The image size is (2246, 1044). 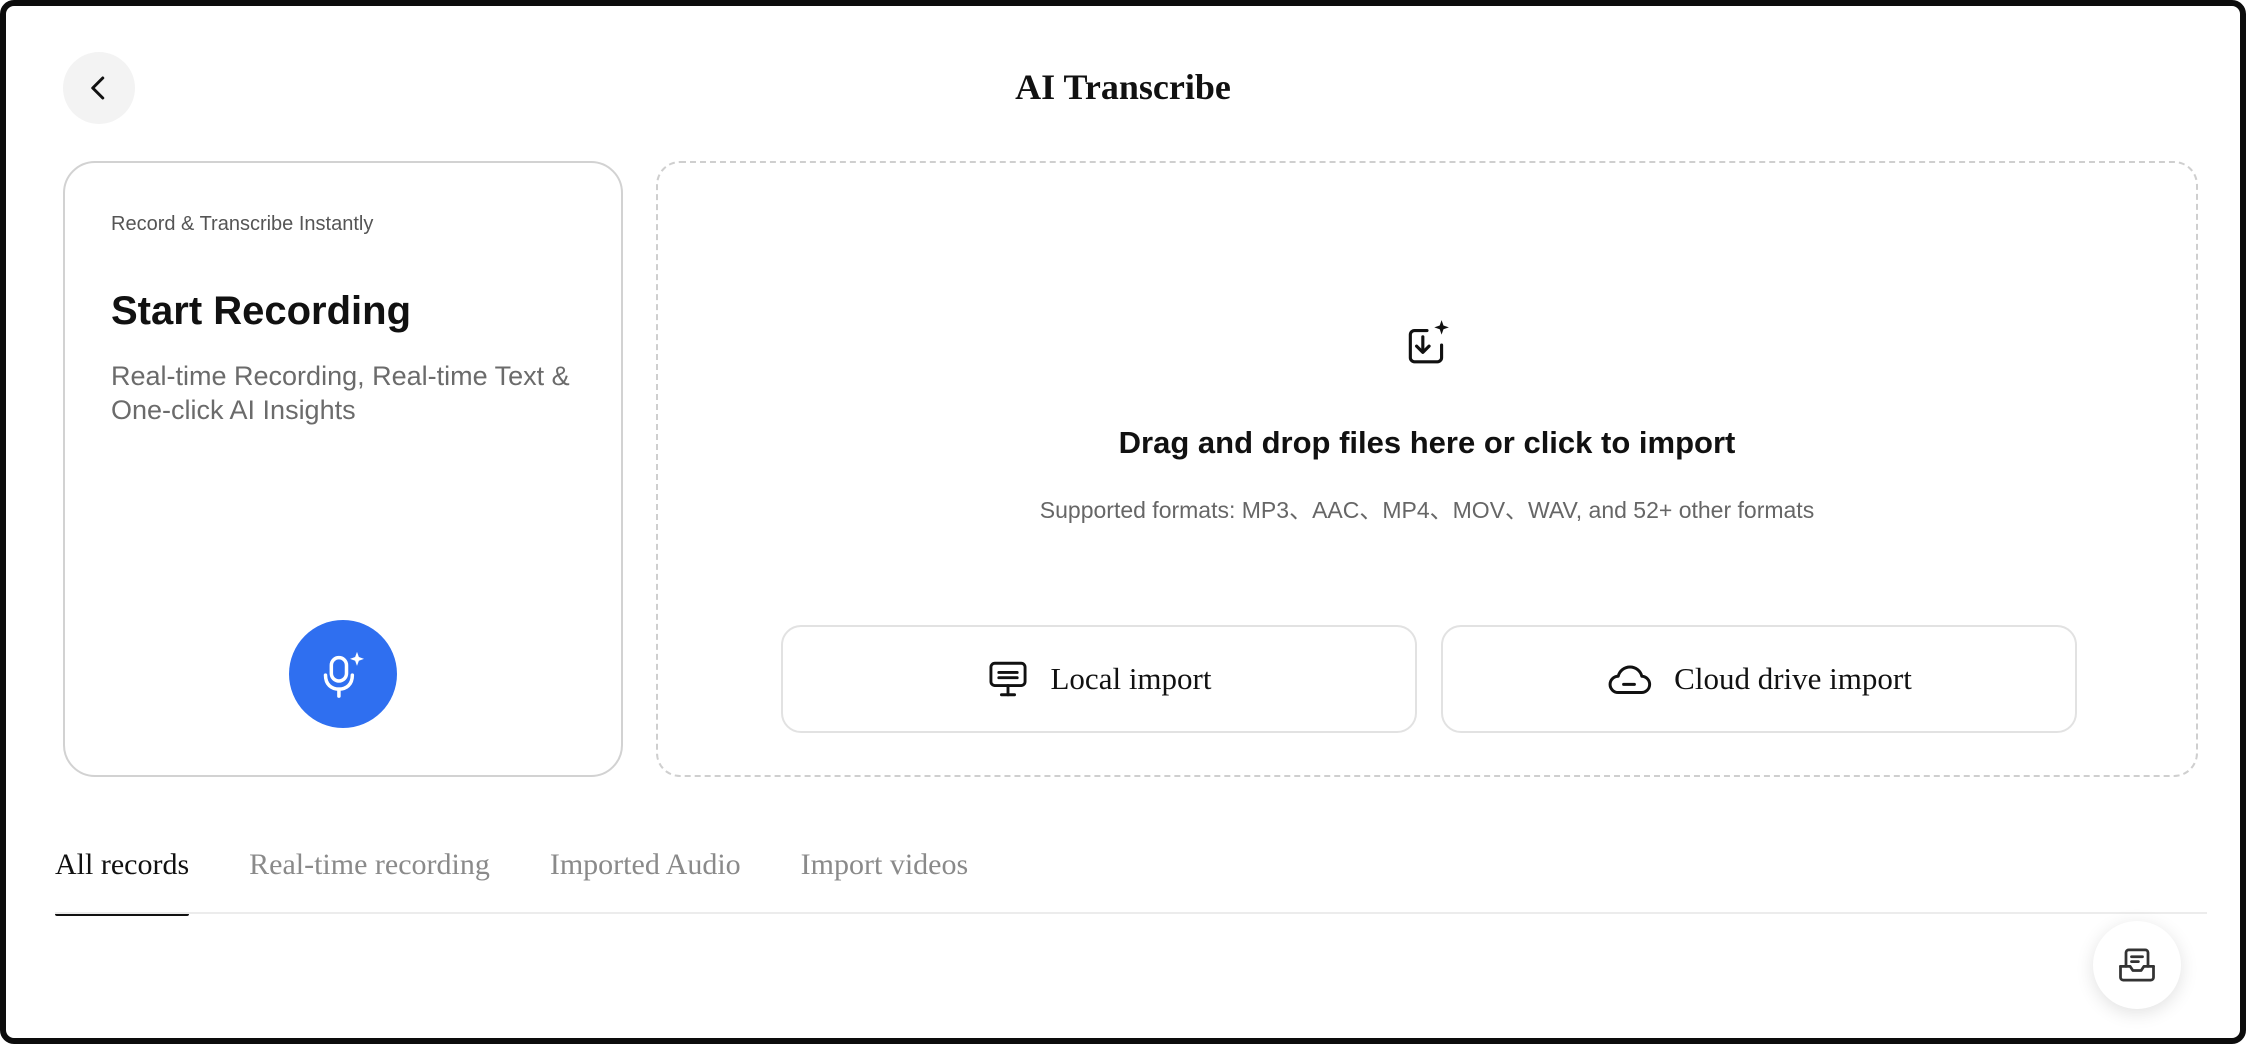 What do you see at coordinates (1630, 680) in the screenshot?
I see `cloud-icon` at bounding box center [1630, 680].